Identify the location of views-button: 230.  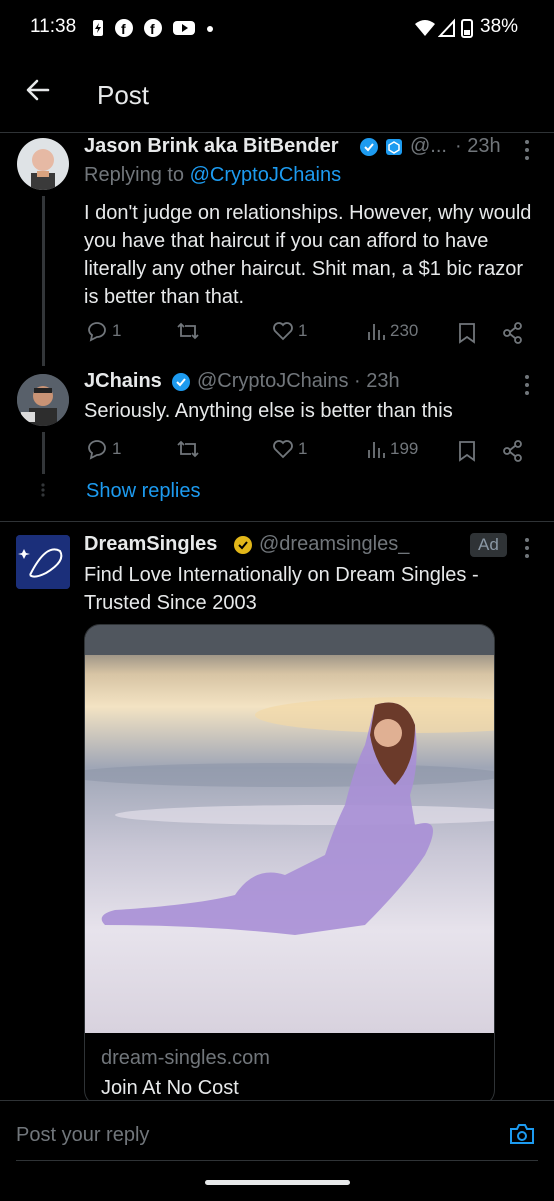
(392, 331).